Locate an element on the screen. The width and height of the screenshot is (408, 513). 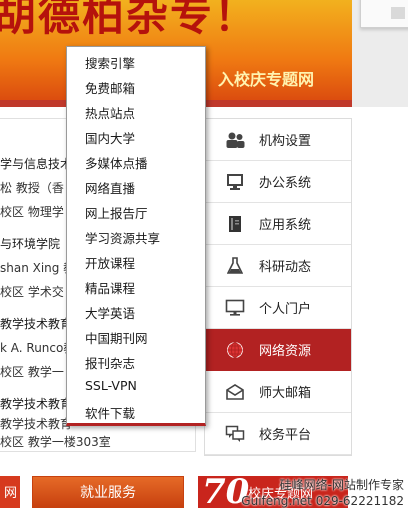
sidebar-item-network-resources: 网络资源 is located at coordinates (278, 350).